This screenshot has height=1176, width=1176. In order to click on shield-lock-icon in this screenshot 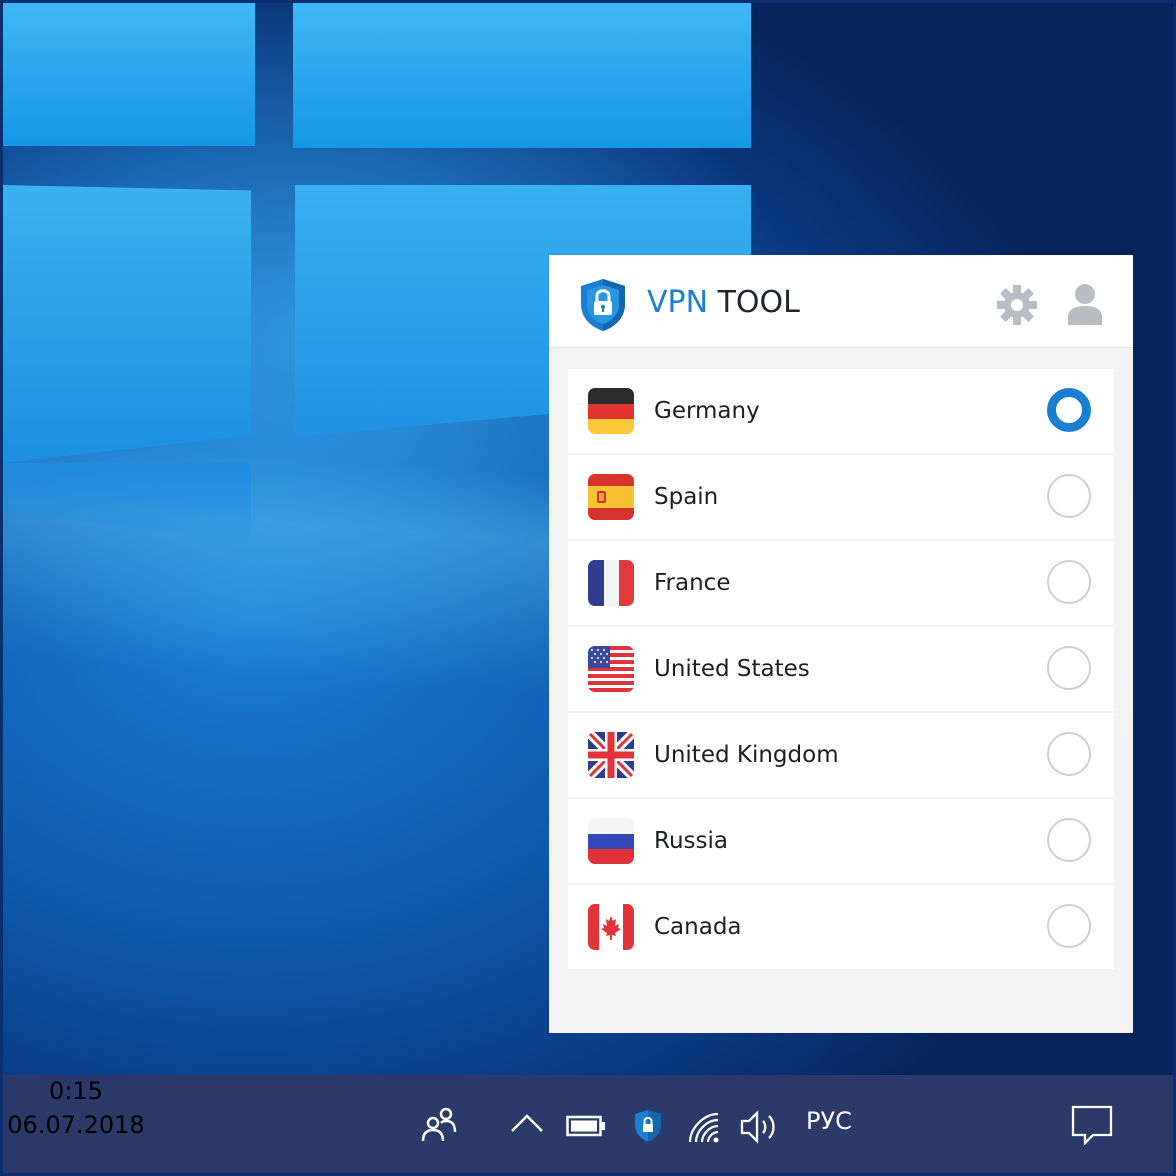, I will do `click(603, 305)`.